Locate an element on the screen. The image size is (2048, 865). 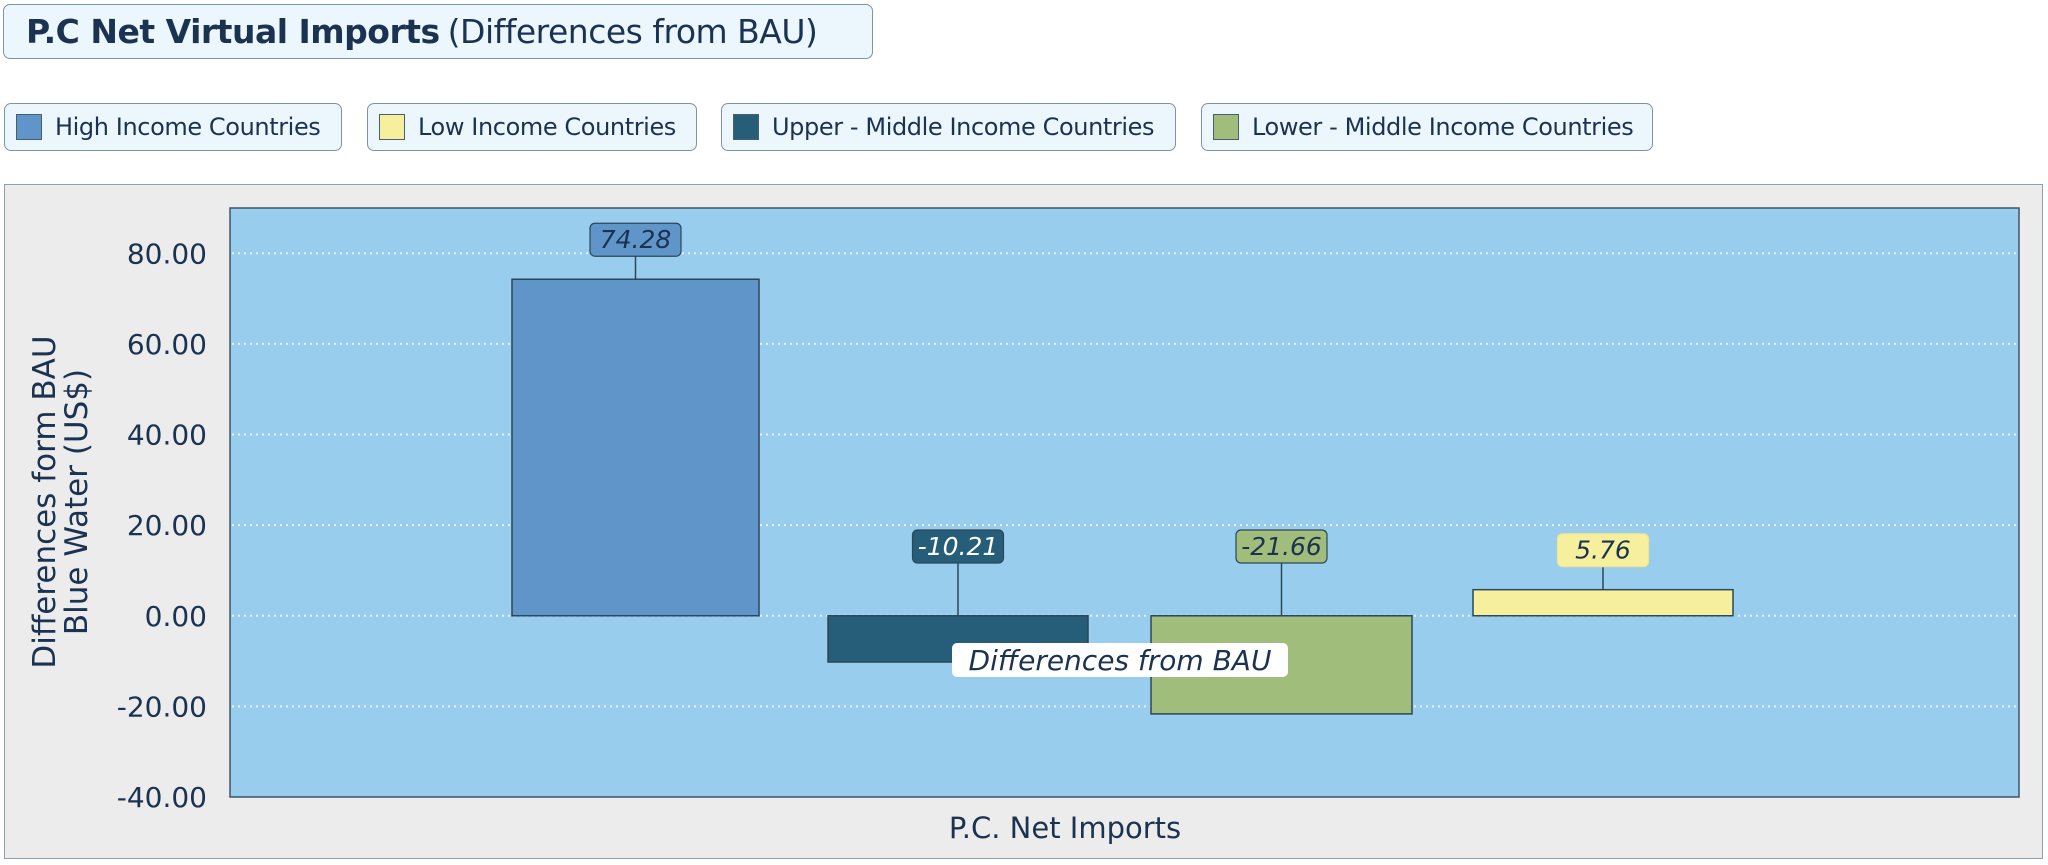
y-tick-label: 60.00 is located at coordinates (167, 344).